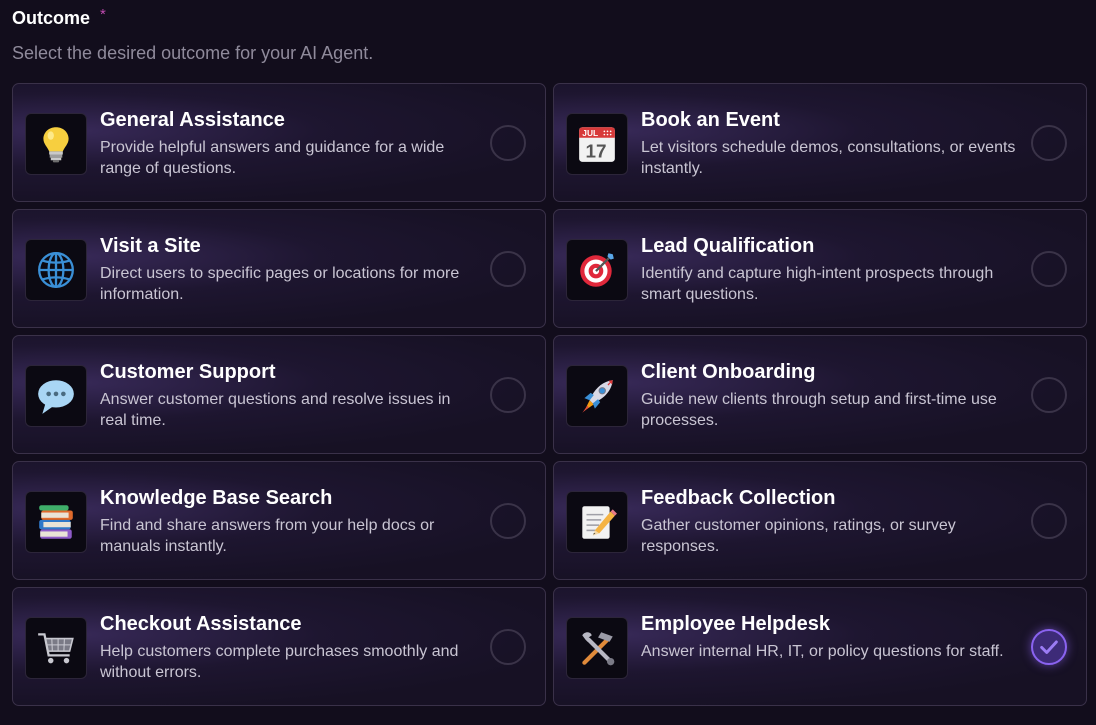  What do you see at coordinates (590, 133) in the screenshot?
I see `calendar-month: JUL` at bounding box center [590, 133].